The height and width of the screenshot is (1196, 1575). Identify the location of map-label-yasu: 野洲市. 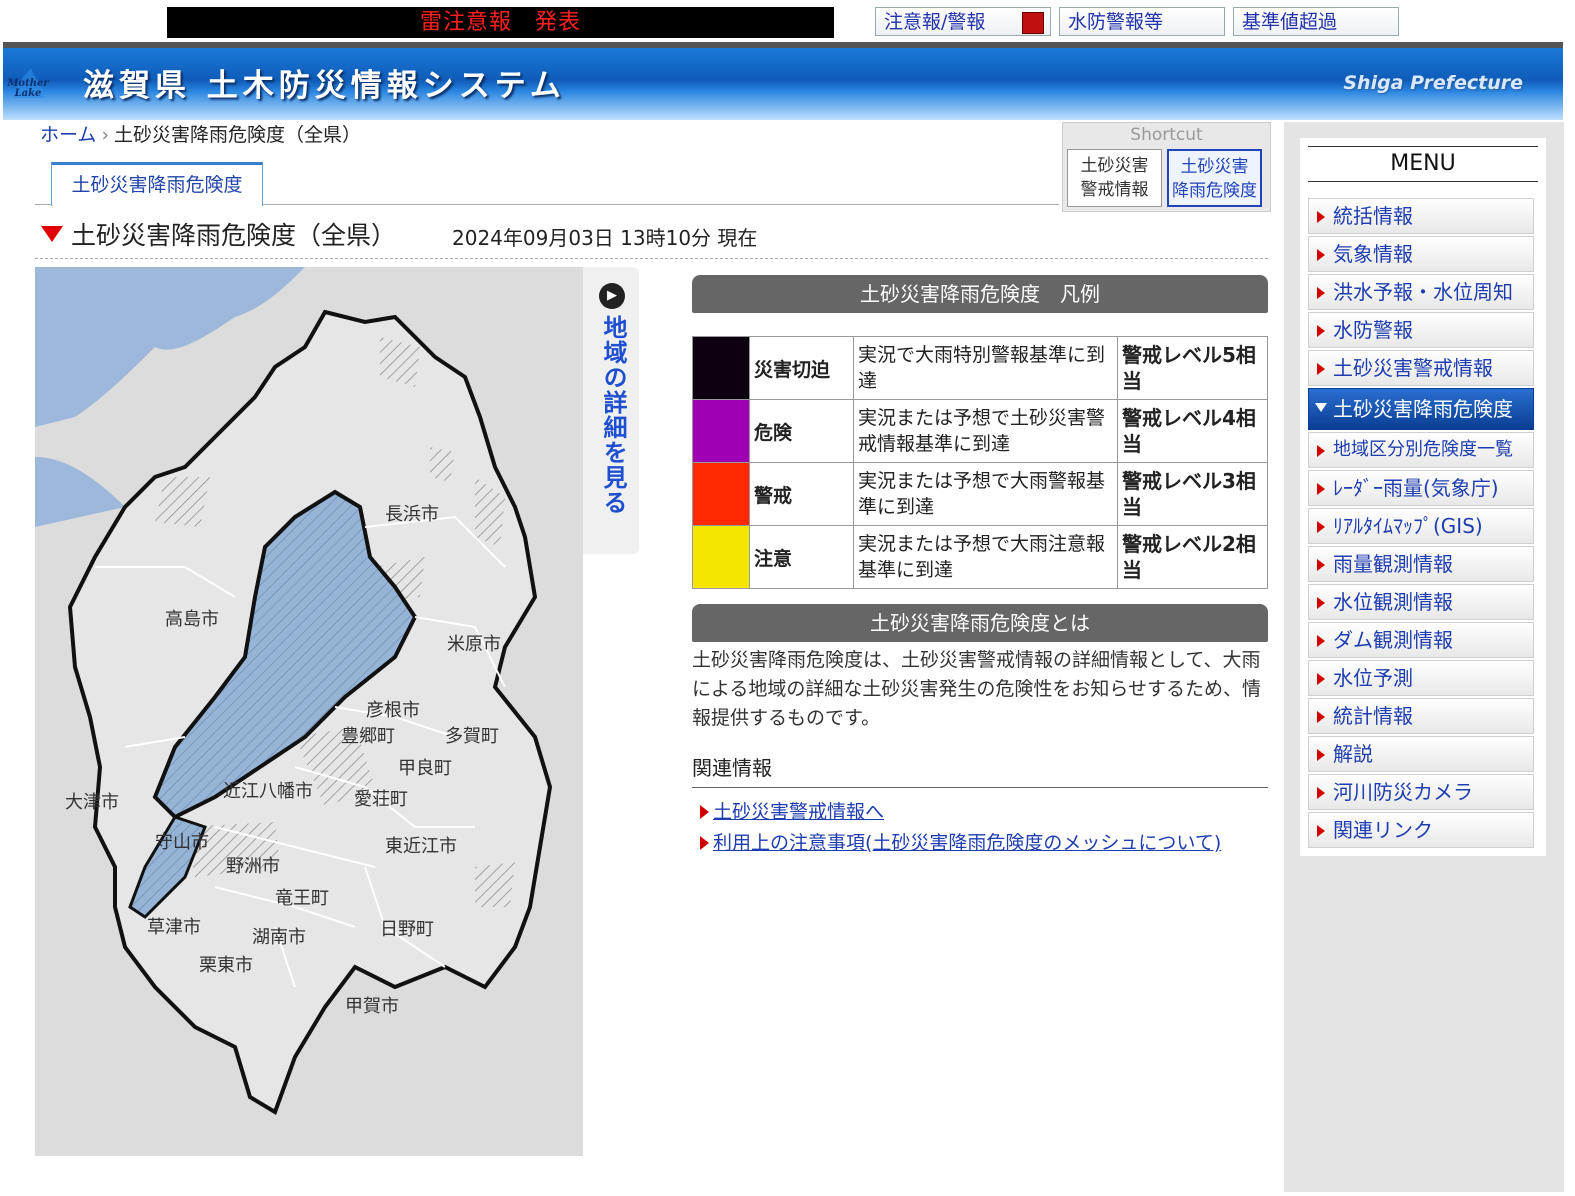
(253, 866).